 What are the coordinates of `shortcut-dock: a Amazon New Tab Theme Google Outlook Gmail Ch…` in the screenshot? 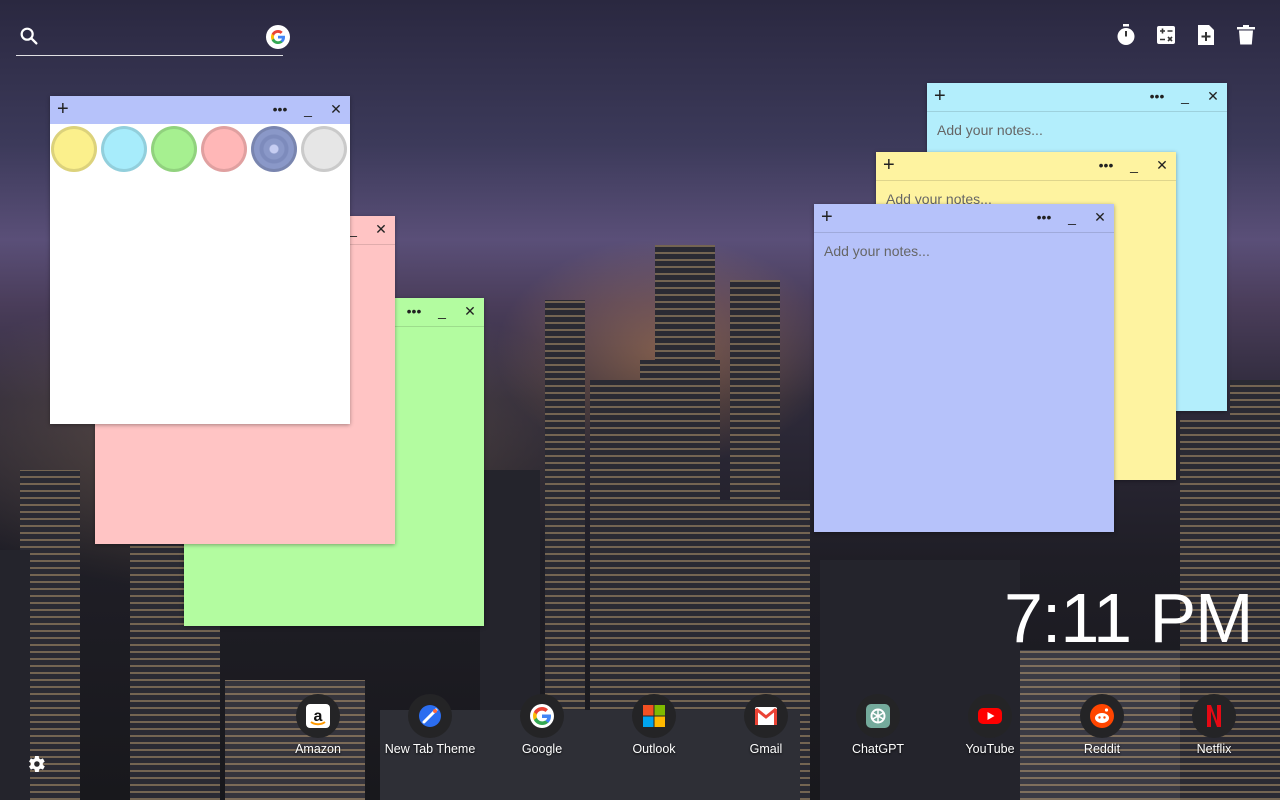 It's located at (766, 725).